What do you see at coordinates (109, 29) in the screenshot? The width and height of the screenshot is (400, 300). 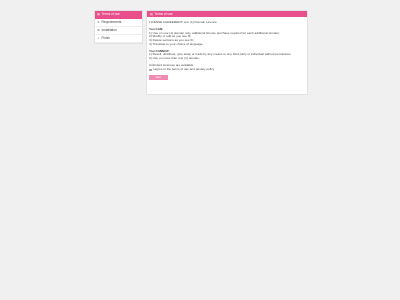 I see `sidebar-item-label: Installation` at bounding box center [109, 29].